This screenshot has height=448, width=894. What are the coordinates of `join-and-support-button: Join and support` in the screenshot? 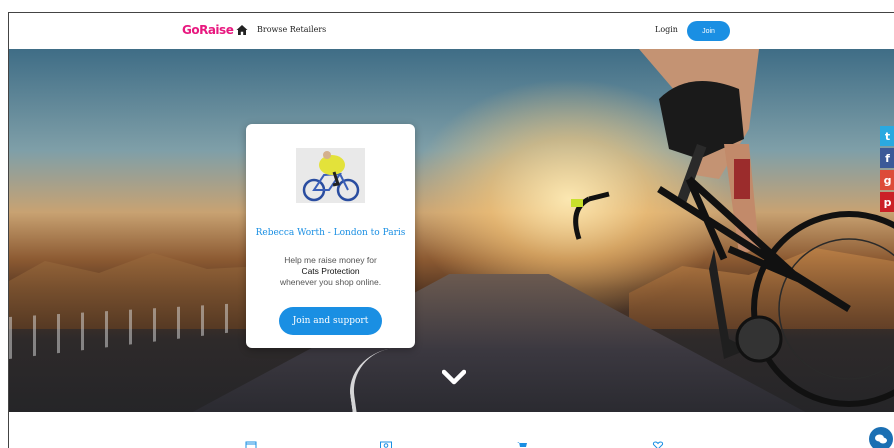 It's located at (330, 321).